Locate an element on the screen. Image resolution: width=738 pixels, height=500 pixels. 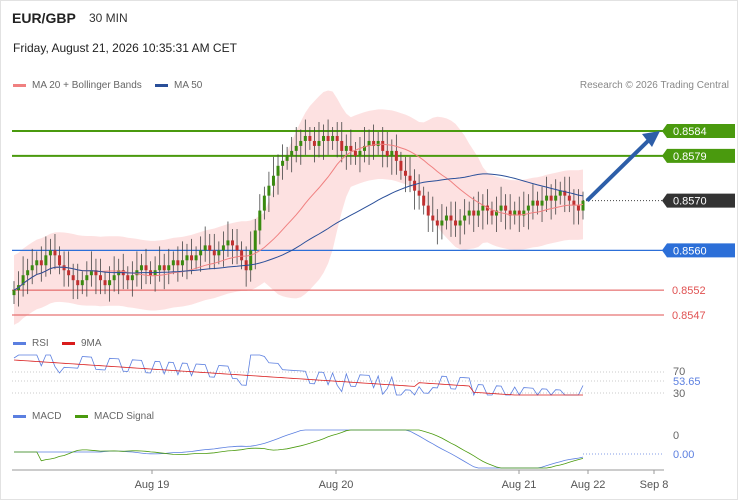
x-tick-label: Sep 8 is located at coordinates (654, 485).